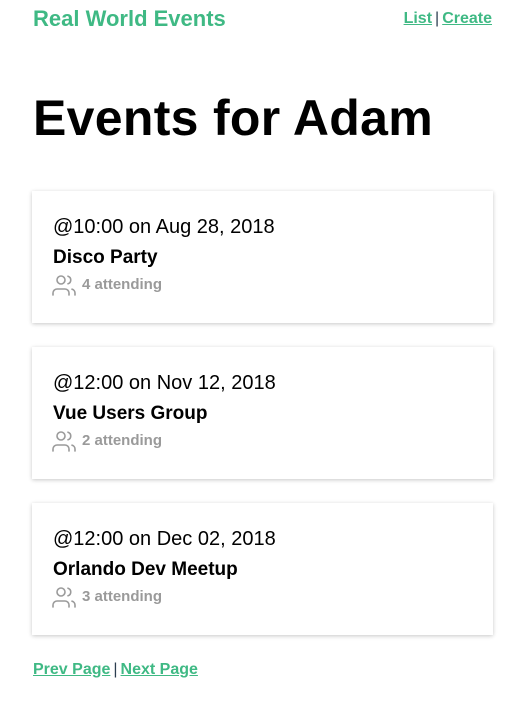 The width and height of the screenshot is (525, 701). I want to click on event-attendance: 3 attending, so click(107, 597).